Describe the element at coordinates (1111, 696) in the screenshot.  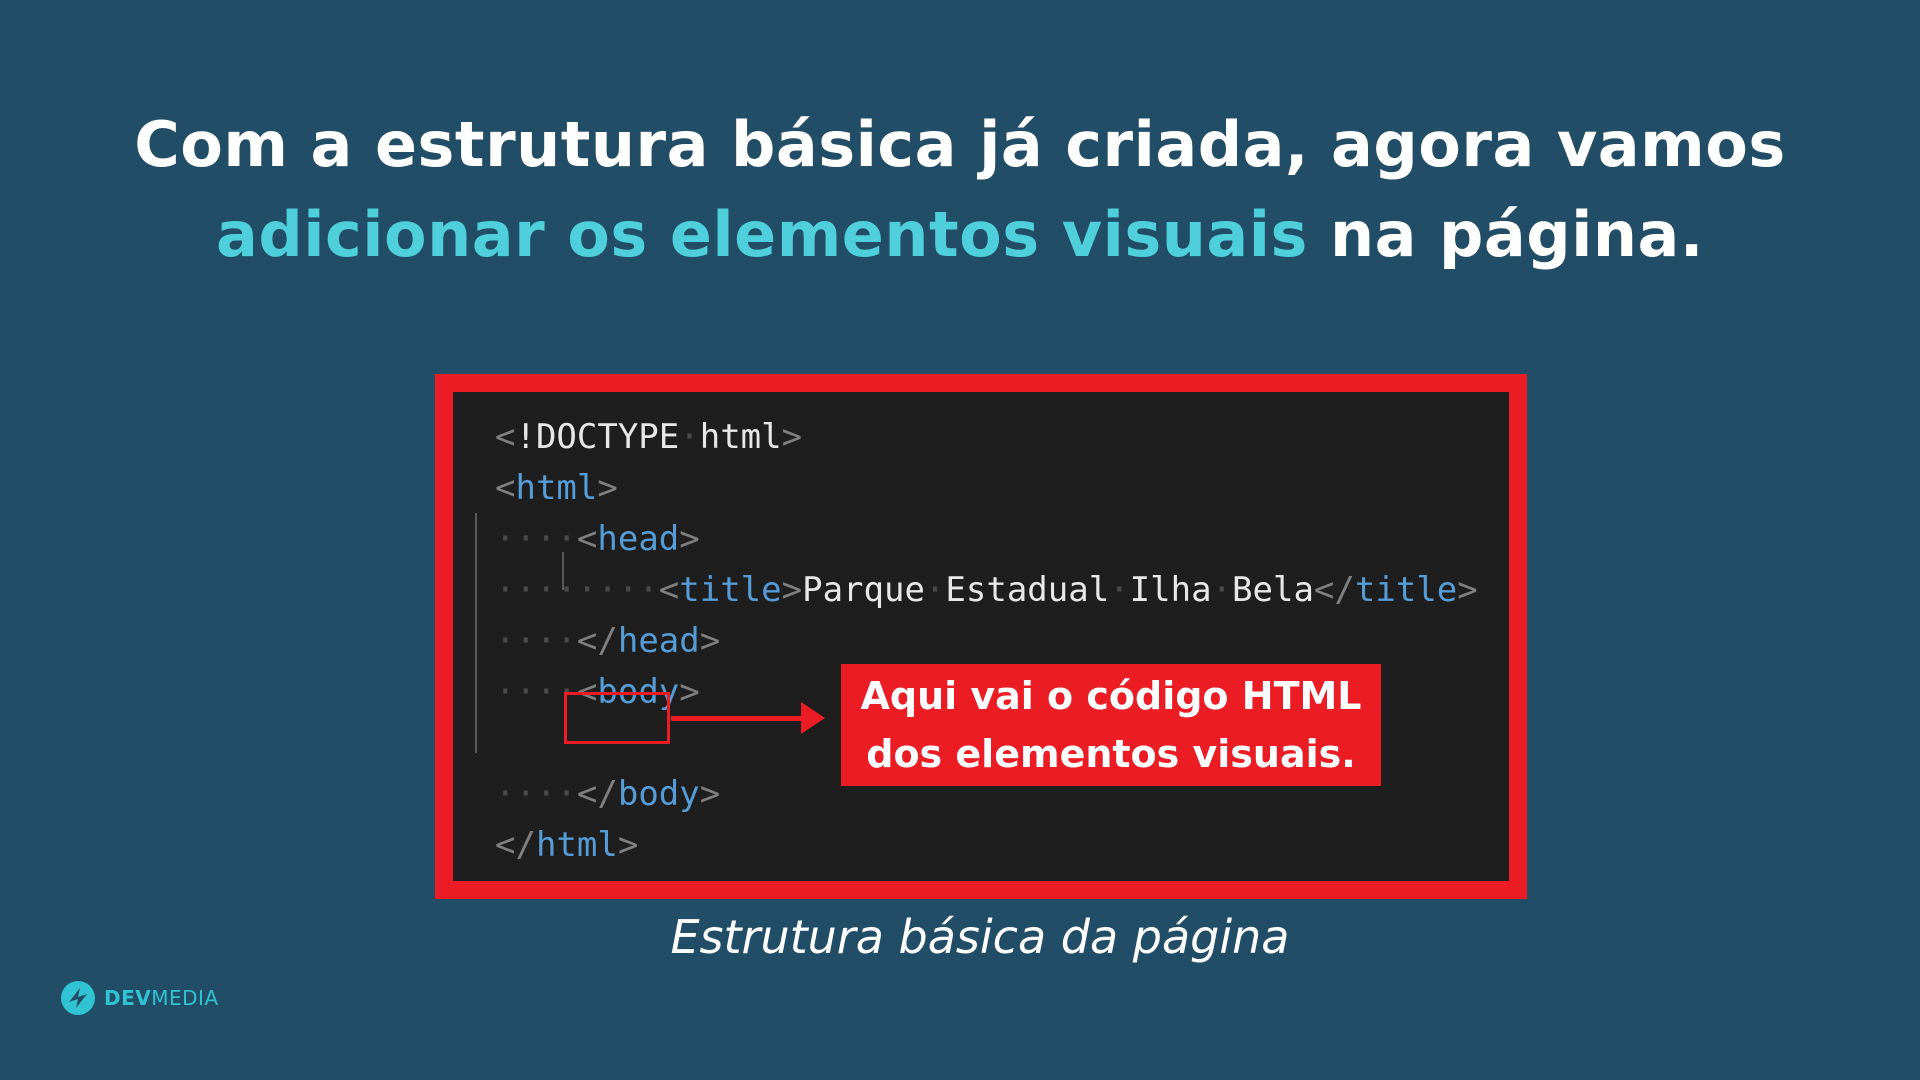
I see `callout-line-1: Aqui vai o código HTML` at that location.